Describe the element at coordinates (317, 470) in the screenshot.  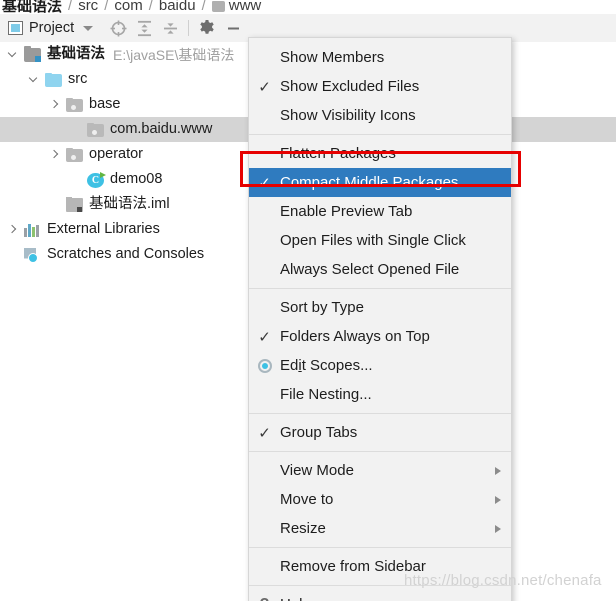
I see `menu-item-label: View Mode` at that location.